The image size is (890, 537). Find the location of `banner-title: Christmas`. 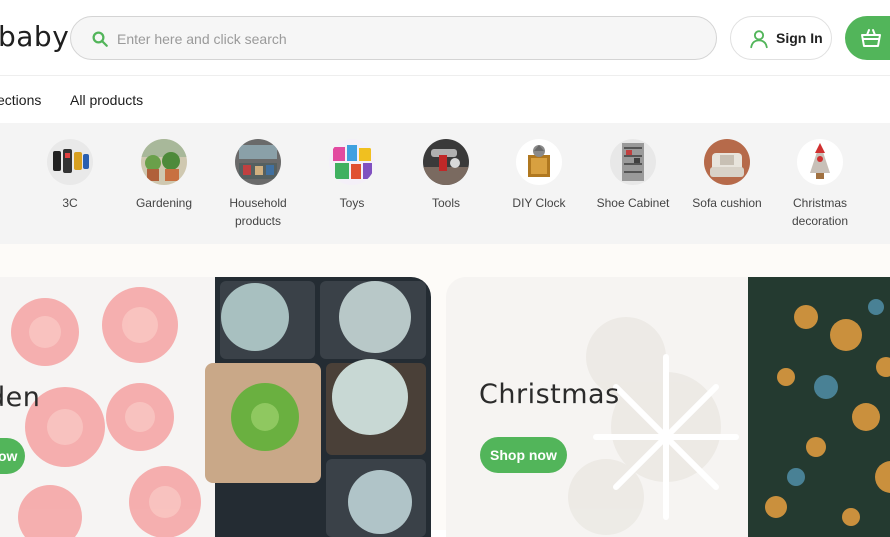

banner-title: Christmas is located at coordinates (549, 394).